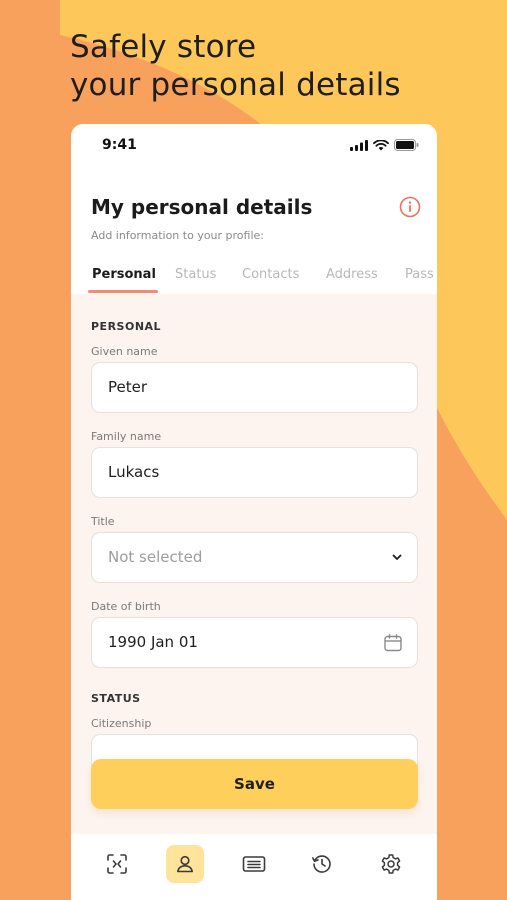 The width and height of the screenshot is (507, 900). I want to click on title-select: Not selected, so click(254, 557).